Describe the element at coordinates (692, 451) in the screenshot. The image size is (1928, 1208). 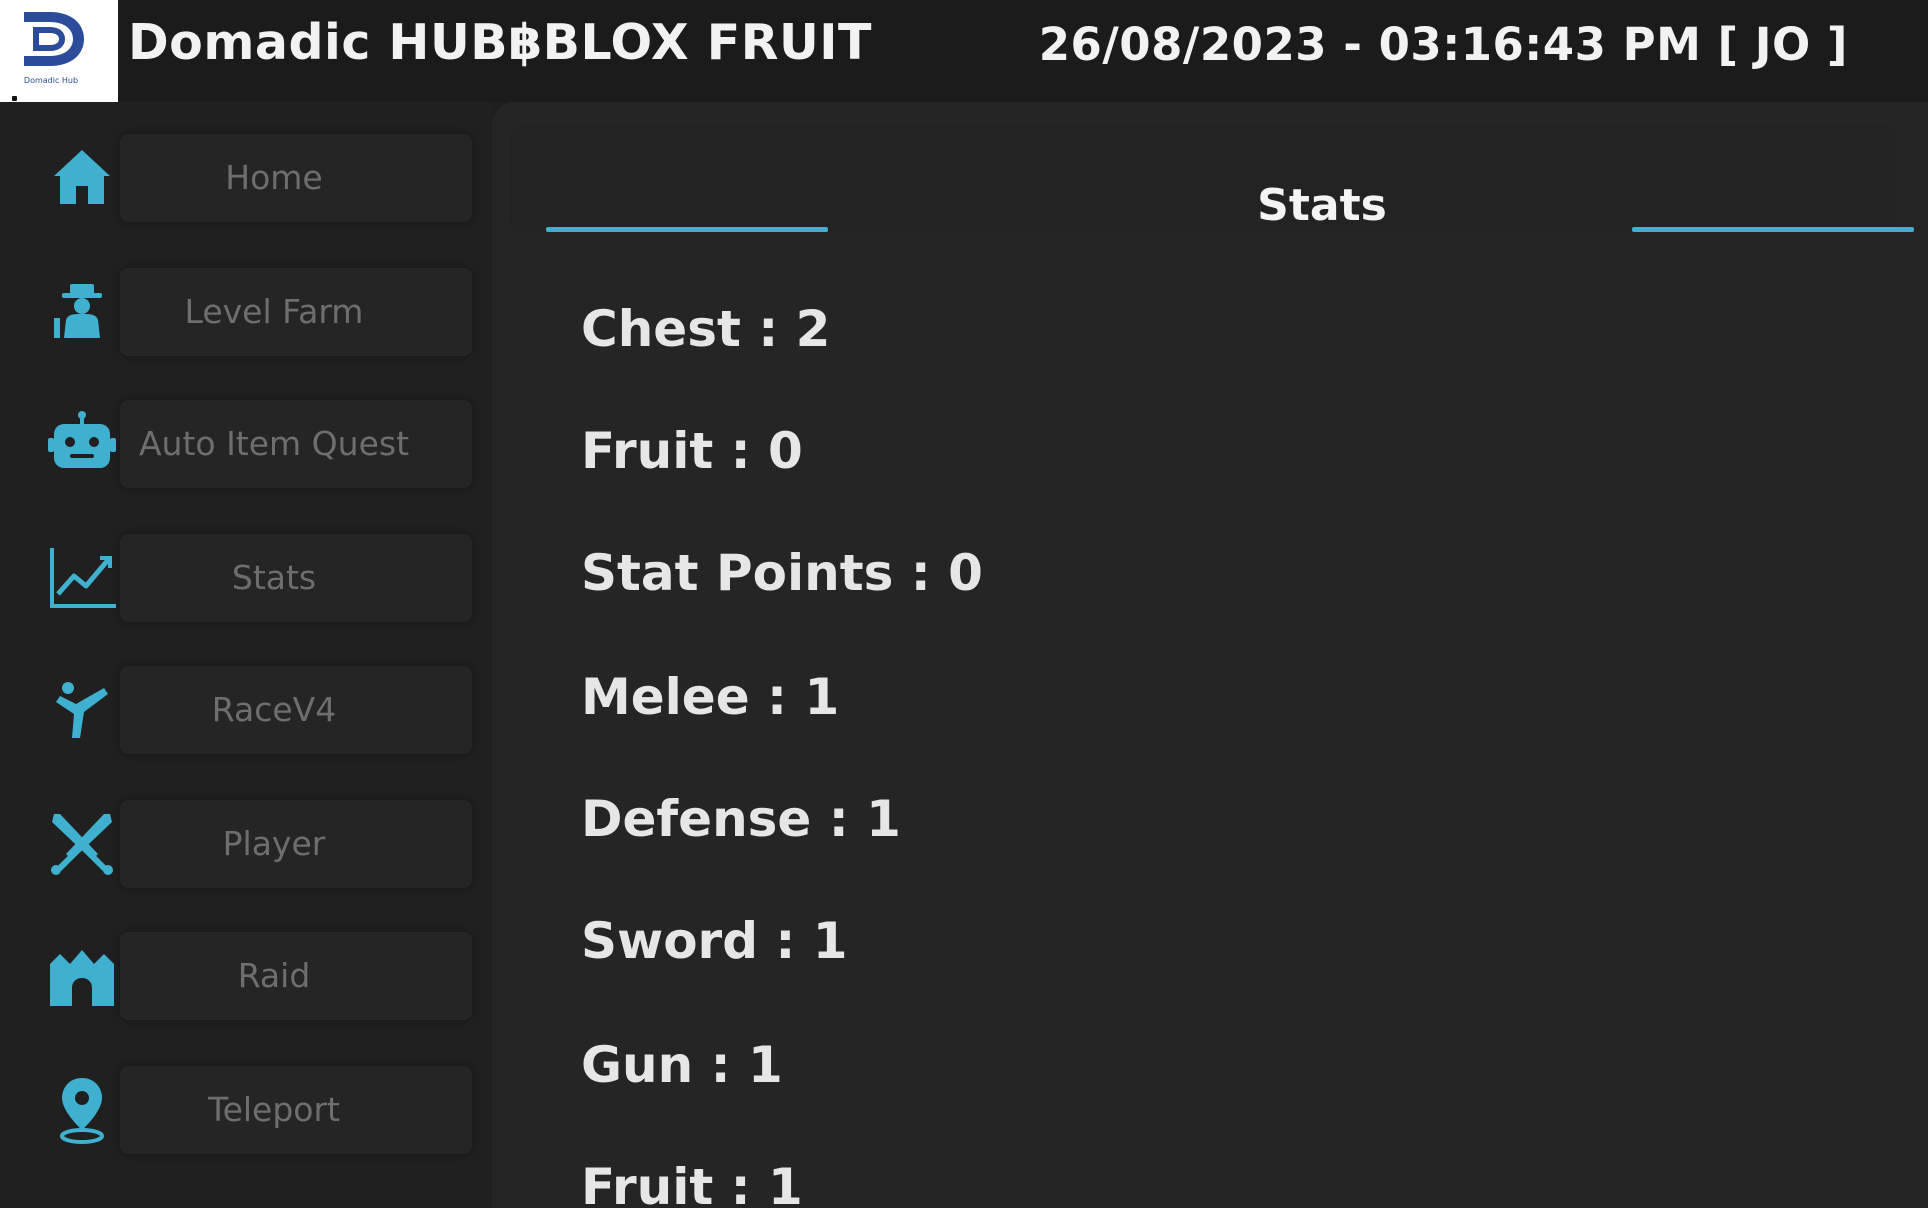
I see `stat-fruit-count: Fruit : 0` at that location.